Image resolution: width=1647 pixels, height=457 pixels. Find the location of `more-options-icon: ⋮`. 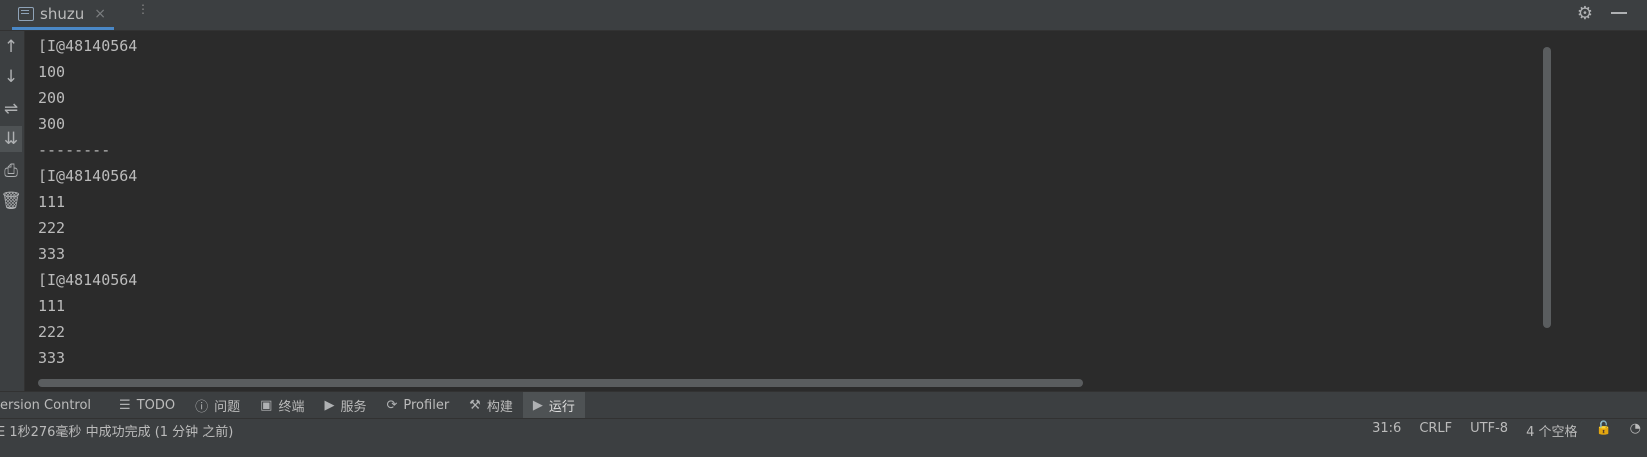

more-options-icon: ⋮ is located at coordinates (143, 9).